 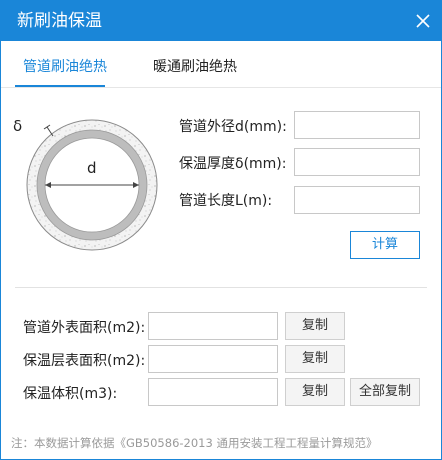 I want to click on outer-diameter-input, so click(x=357, y=125).